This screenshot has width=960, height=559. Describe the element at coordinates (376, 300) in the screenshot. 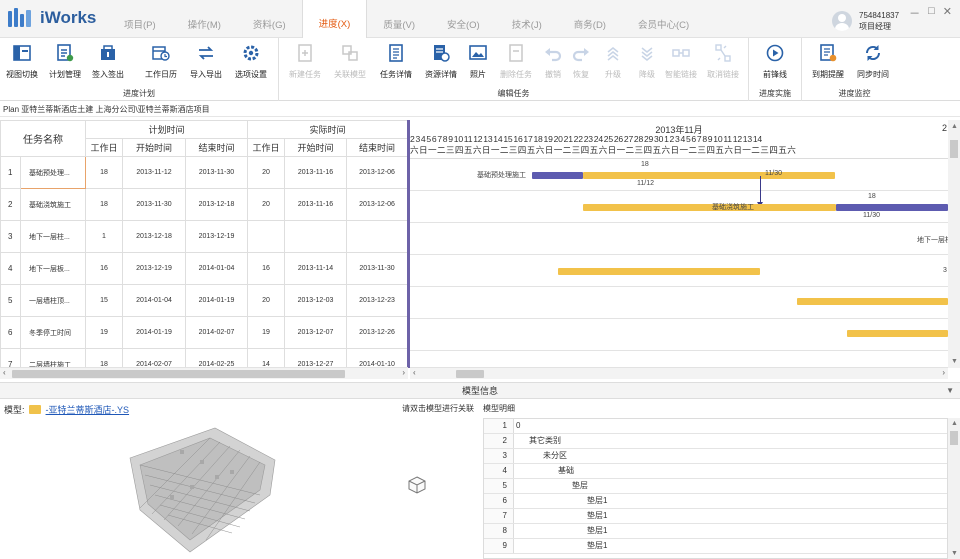

I see `actual-end-cell: 2013-12-23` at that location.